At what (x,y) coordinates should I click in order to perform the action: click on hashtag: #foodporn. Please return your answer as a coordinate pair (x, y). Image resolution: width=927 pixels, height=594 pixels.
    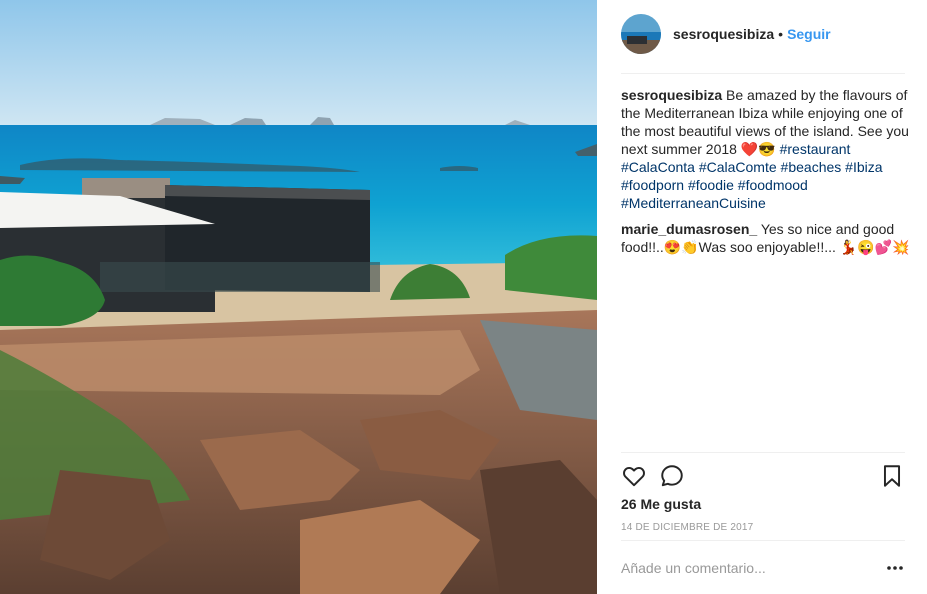
    Looking at the image, I should click on (652, 185).